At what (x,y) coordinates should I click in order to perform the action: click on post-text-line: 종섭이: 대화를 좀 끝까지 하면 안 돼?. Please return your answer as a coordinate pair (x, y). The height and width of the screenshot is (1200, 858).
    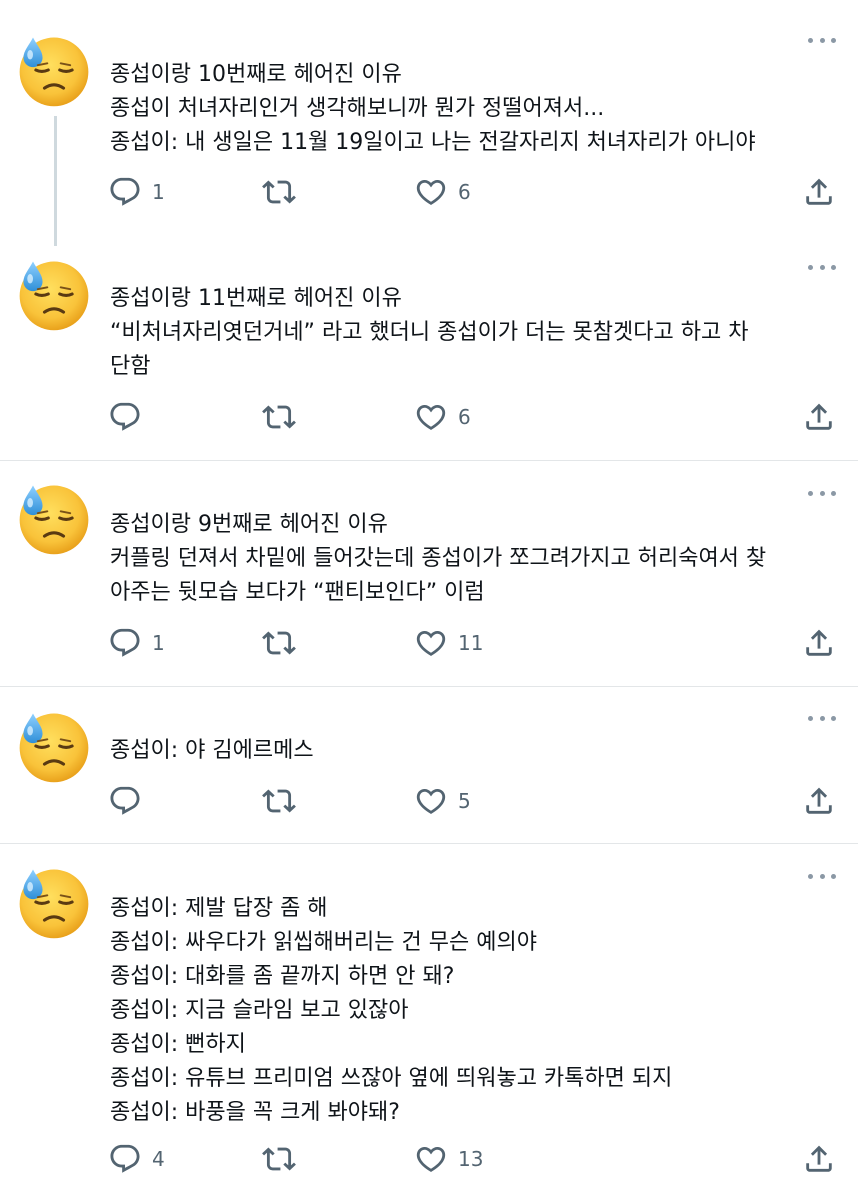
    Looking at the image, I should click on (282, 976).